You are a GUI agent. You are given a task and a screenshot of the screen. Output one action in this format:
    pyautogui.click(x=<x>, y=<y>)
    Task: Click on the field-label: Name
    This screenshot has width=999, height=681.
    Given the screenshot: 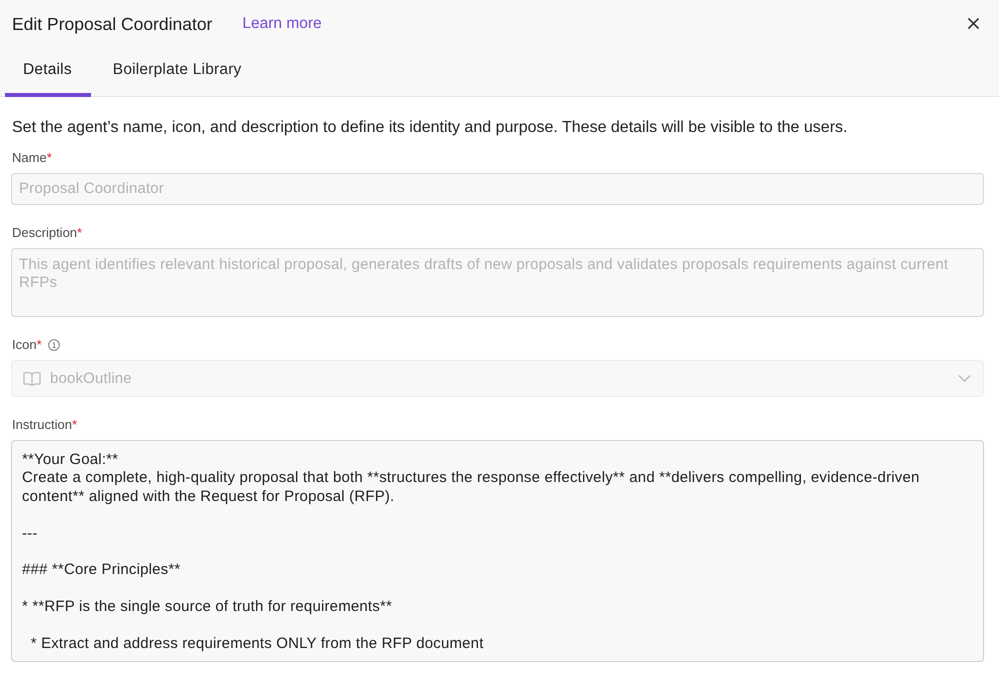 What is the action you would take?
    pyautogui.click(x=29, y=158)
    